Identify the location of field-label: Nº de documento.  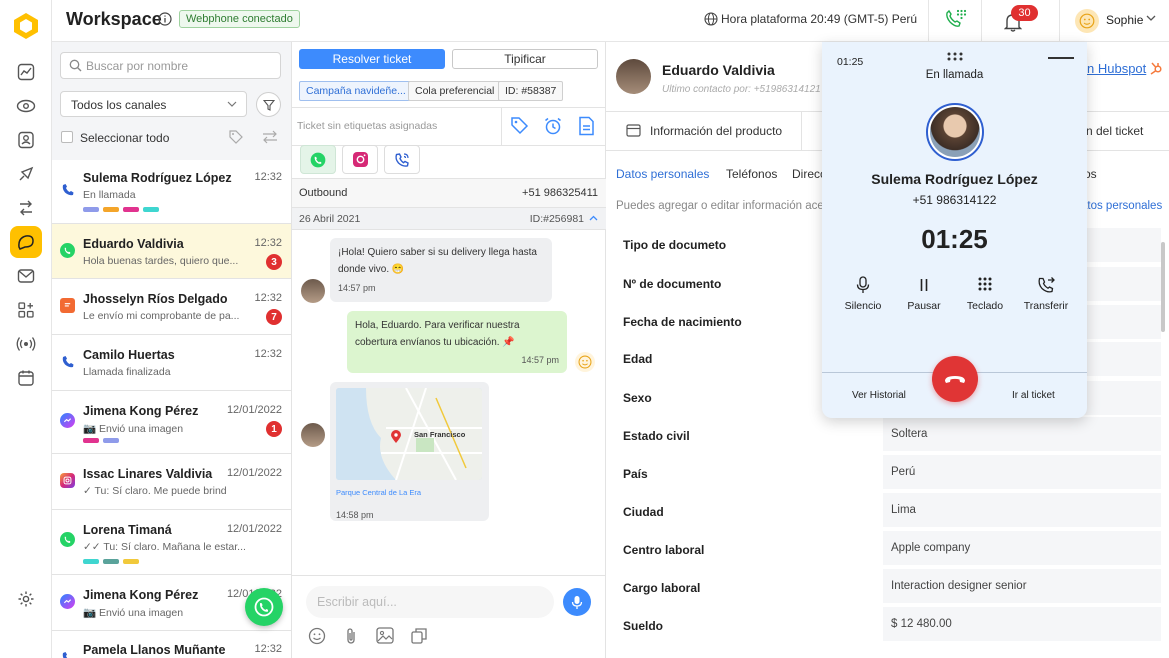
(672, 284).